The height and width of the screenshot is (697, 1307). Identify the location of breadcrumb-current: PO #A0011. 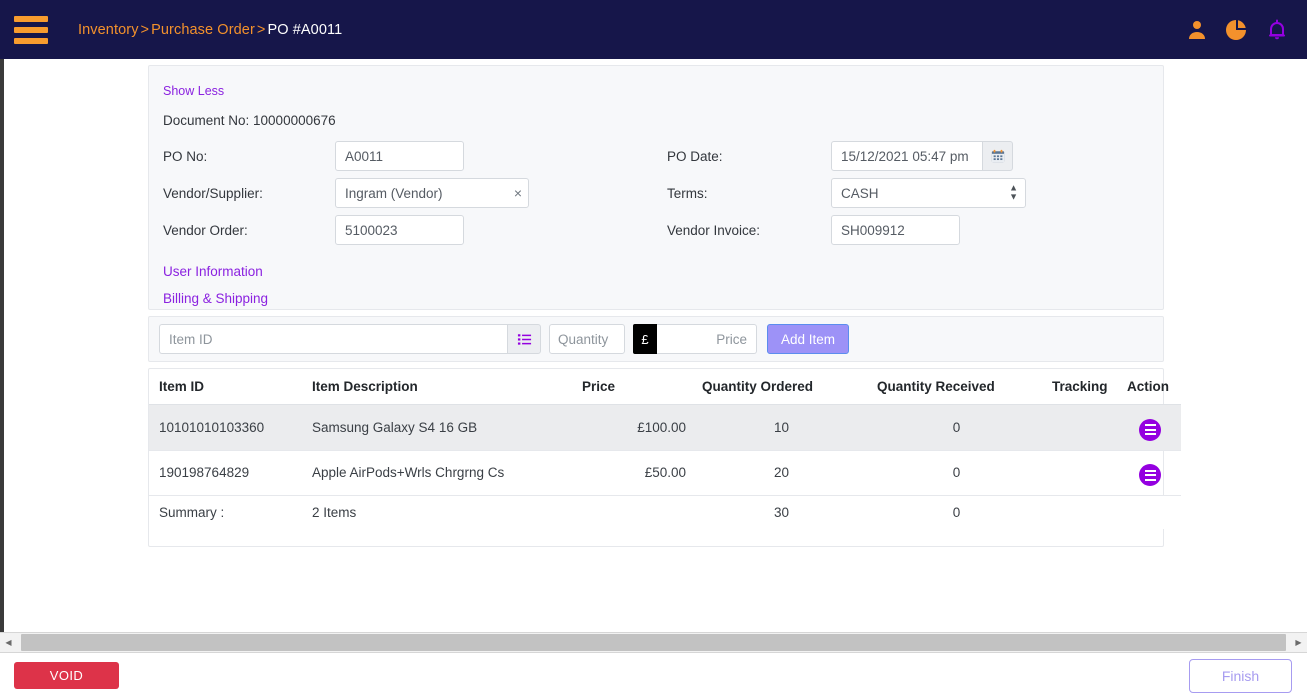
(305, 29).